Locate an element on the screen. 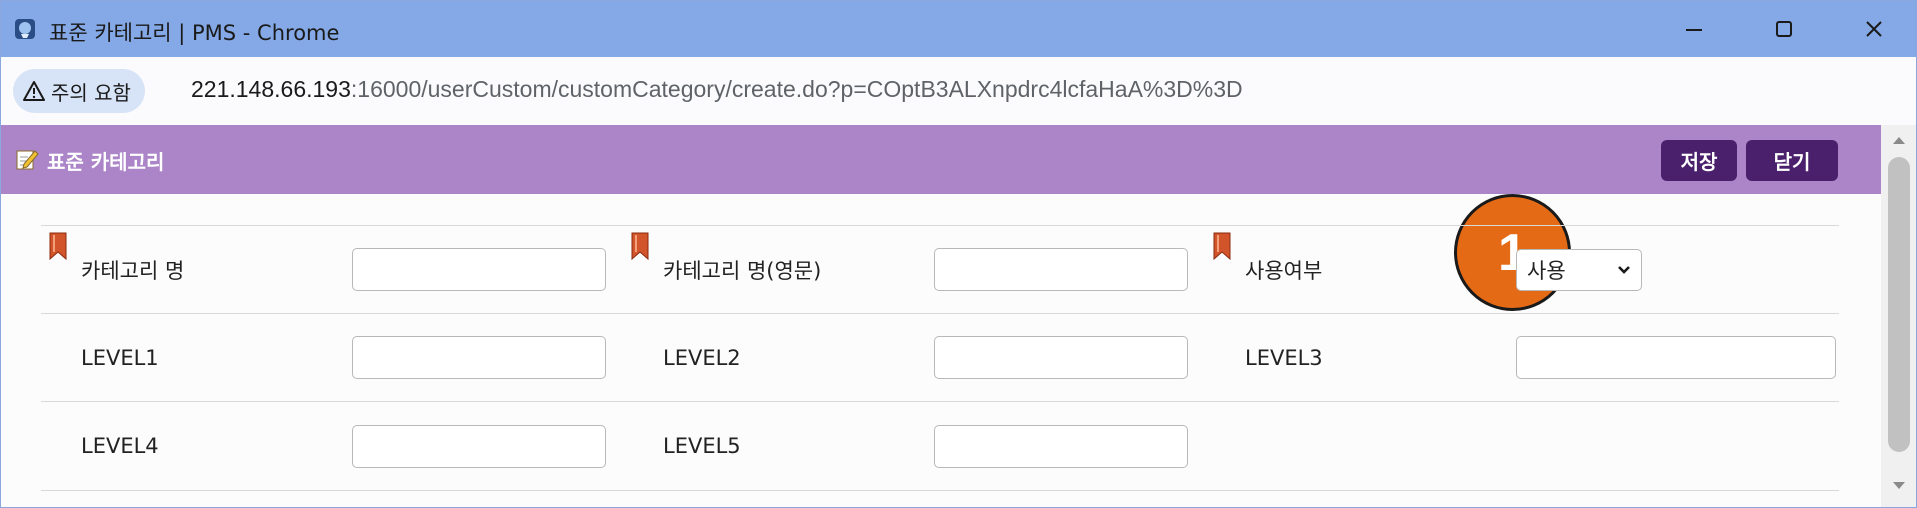  level3-input-cell is located at coordinates (1667, 357).